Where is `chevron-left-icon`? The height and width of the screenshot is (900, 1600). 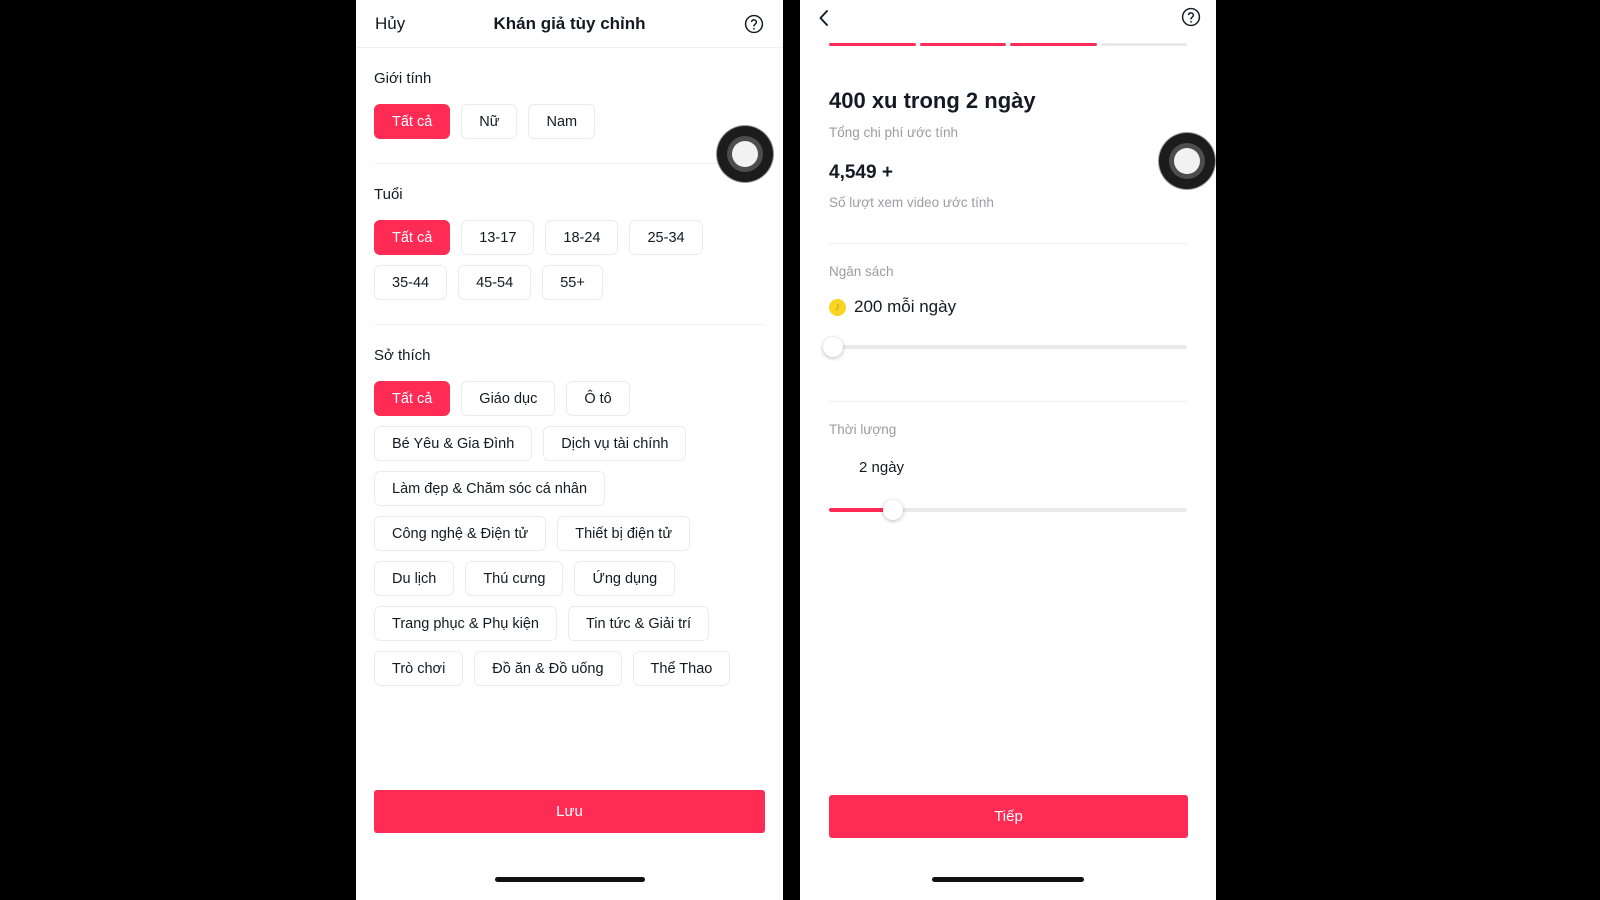 chevron-left-icon is located at coordinates (824, 18).